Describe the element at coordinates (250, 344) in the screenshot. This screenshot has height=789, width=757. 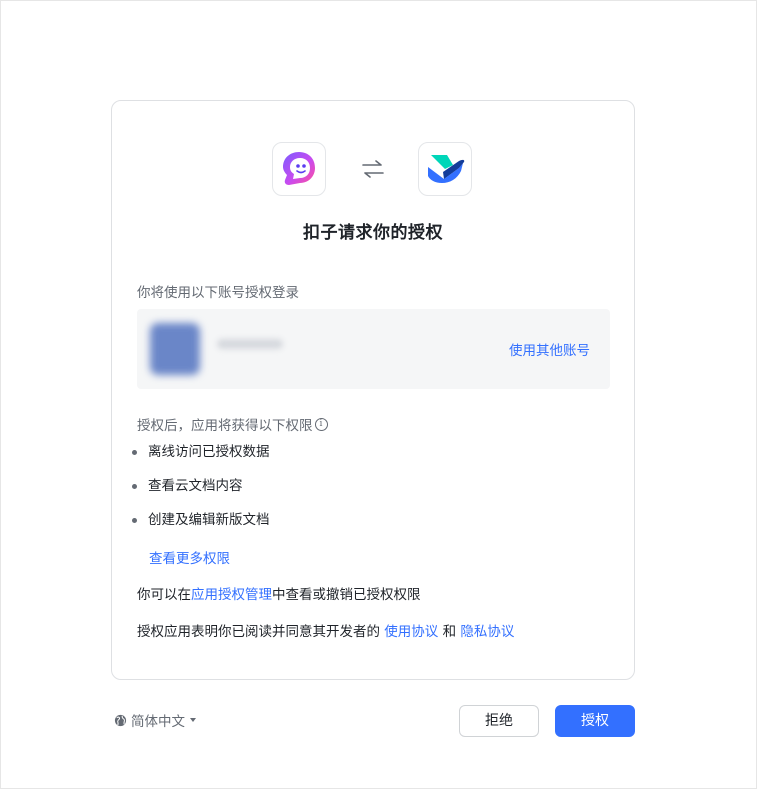
I see `account-name-redacted` at that location.